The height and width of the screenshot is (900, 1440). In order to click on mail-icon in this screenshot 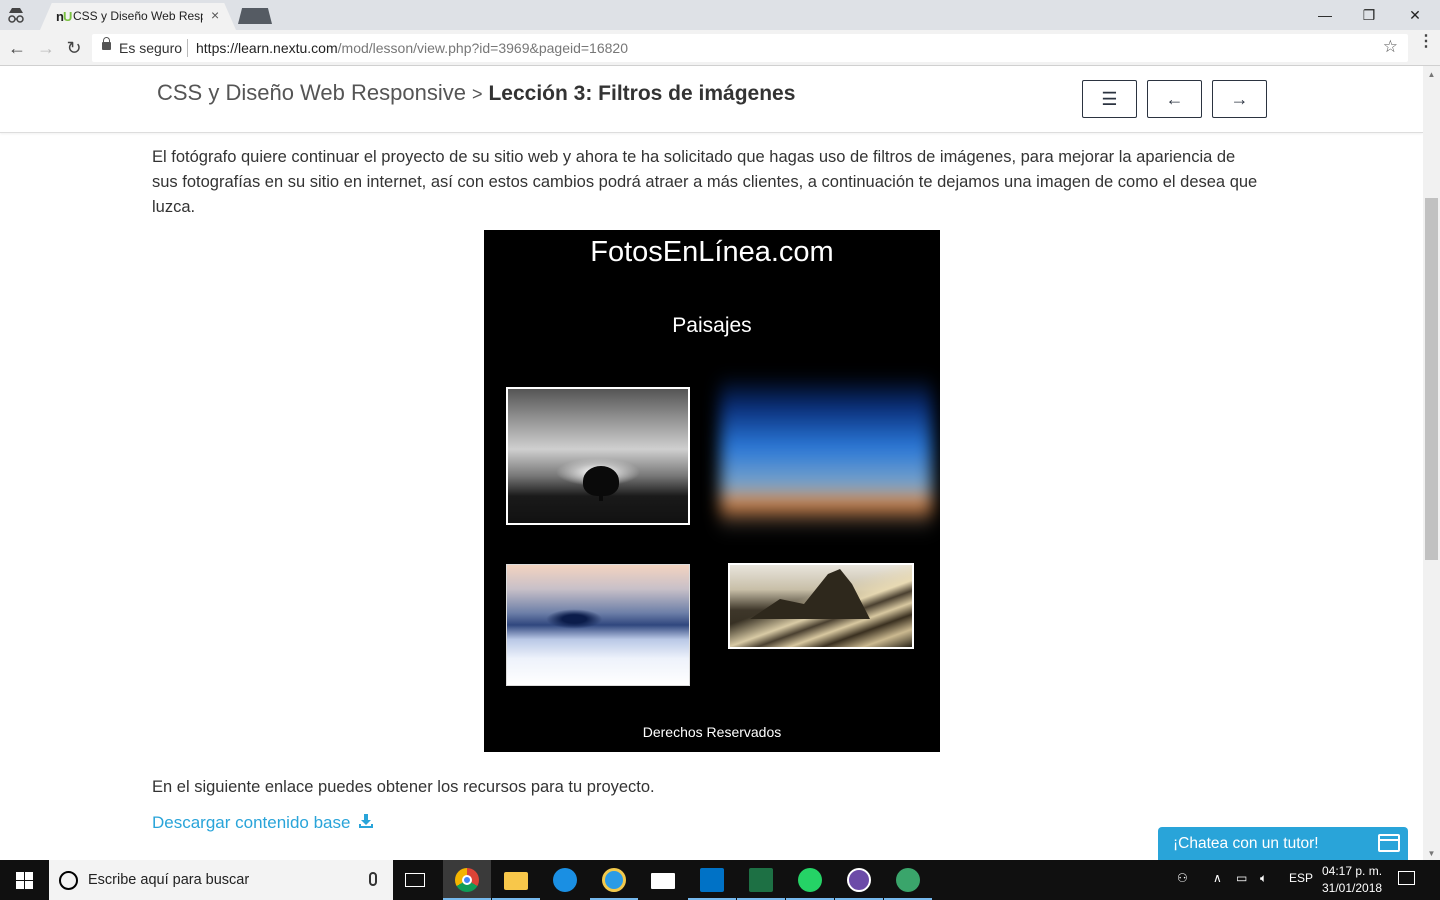, I will do `click(663, 881)`.